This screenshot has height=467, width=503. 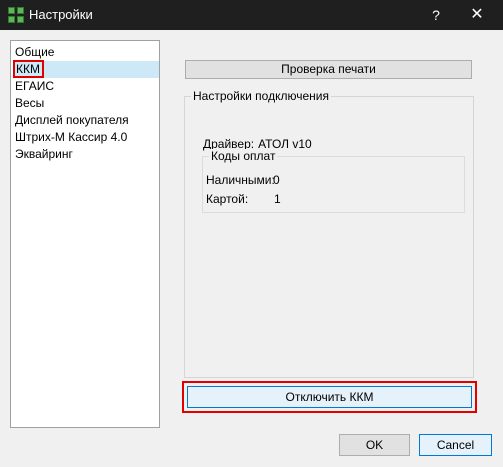 What do you see at coordinates (16, 15) in the screenshot?
I see `app-grid-icon` at bounding box center [16, 15].